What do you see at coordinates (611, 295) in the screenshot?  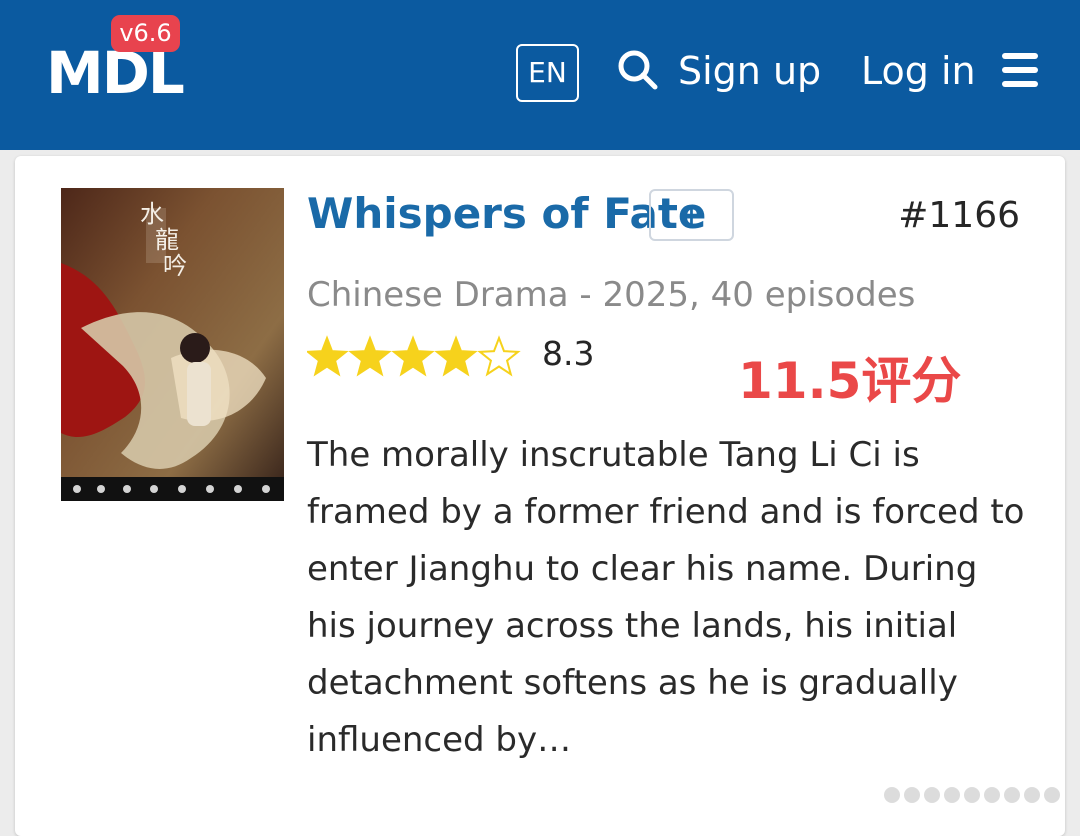 I see `drama-meta: Chinese Drama - 2025, 40 episodes` at bounding box center [611, 295].